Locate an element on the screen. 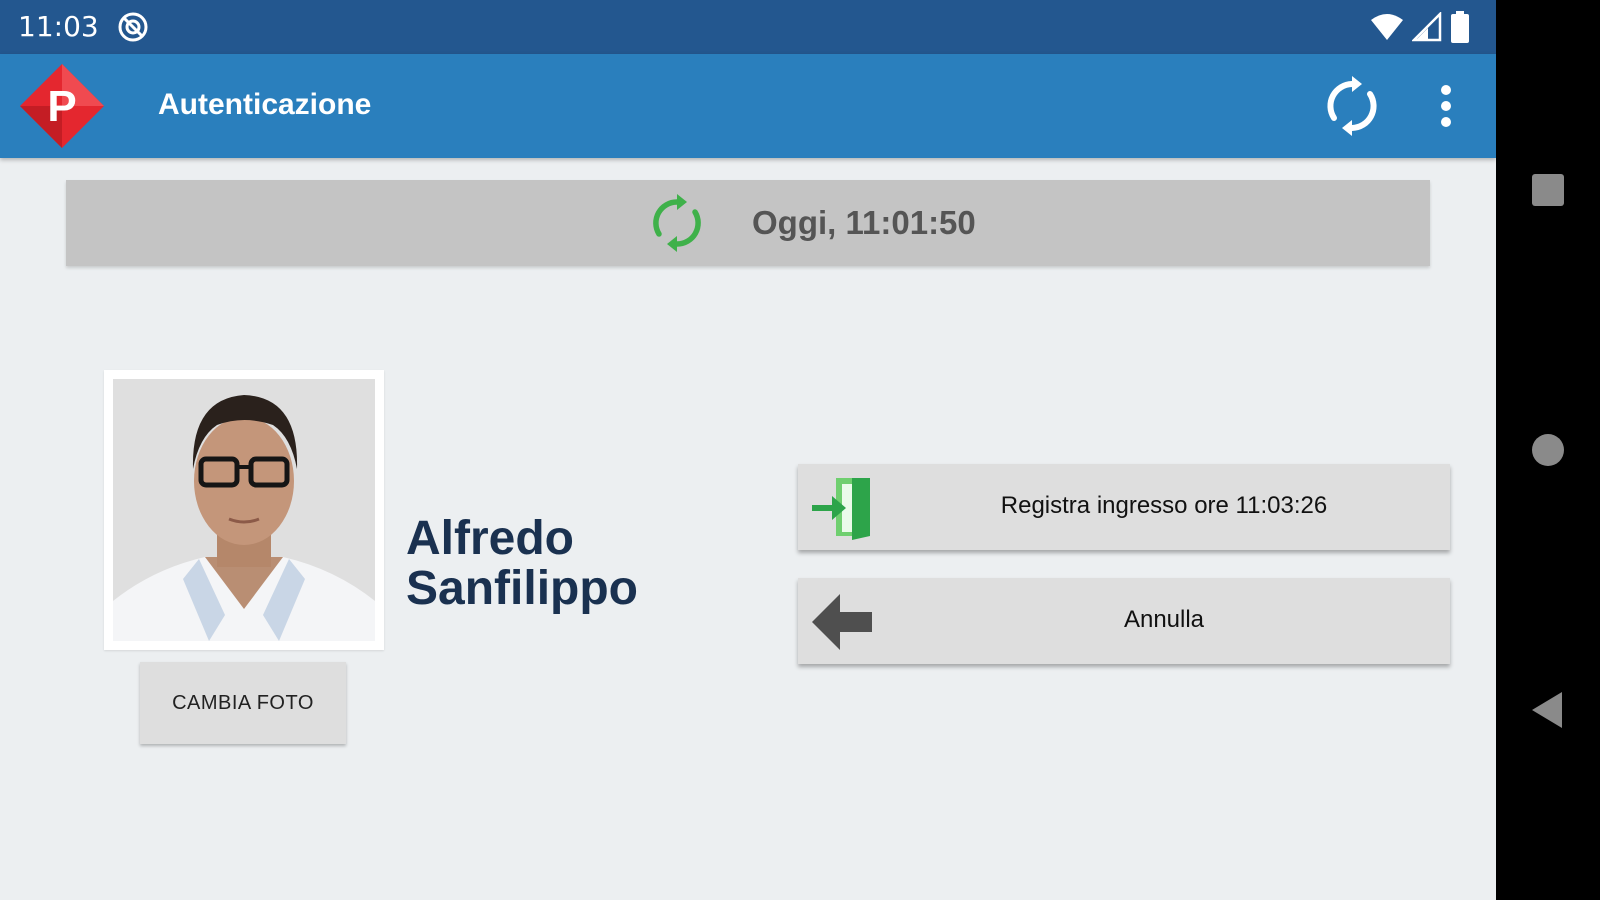  last-sync-banner: Oggi, 11:01:50 is located at coordinates (748, 223).